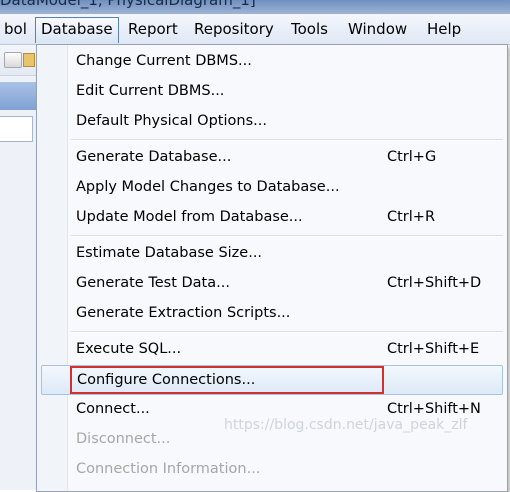 The height and width of the screenshot is (492, 510). What do you see at coordinates (444, 29) in the screenshot?
I see `menu-help: Help` at bounding box center [444, 29].